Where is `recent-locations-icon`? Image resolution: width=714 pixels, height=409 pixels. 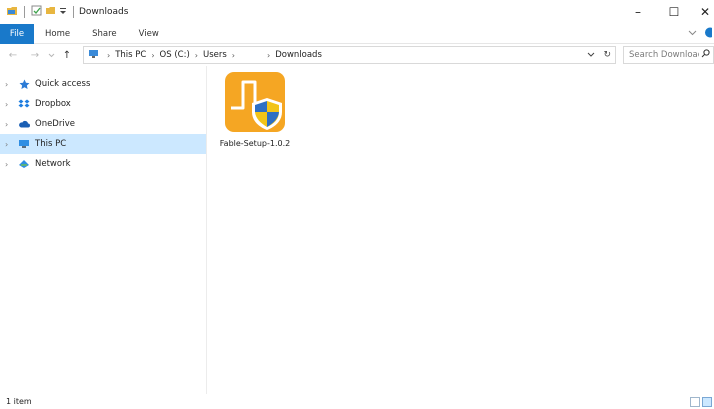
recent-locations-icon is located at coordinates (51, 55).